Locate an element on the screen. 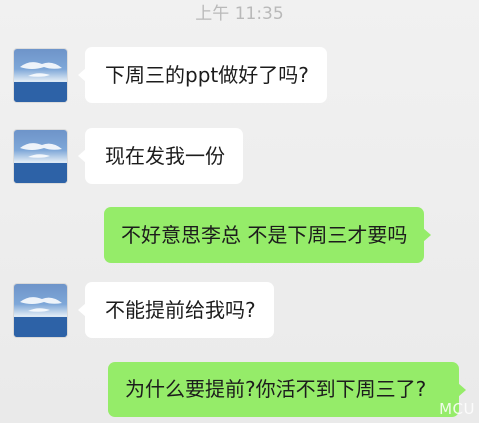 This screenshot has height=423, width=479. incoming-message: 现在发我一份 is located at coordinates (160, 156).